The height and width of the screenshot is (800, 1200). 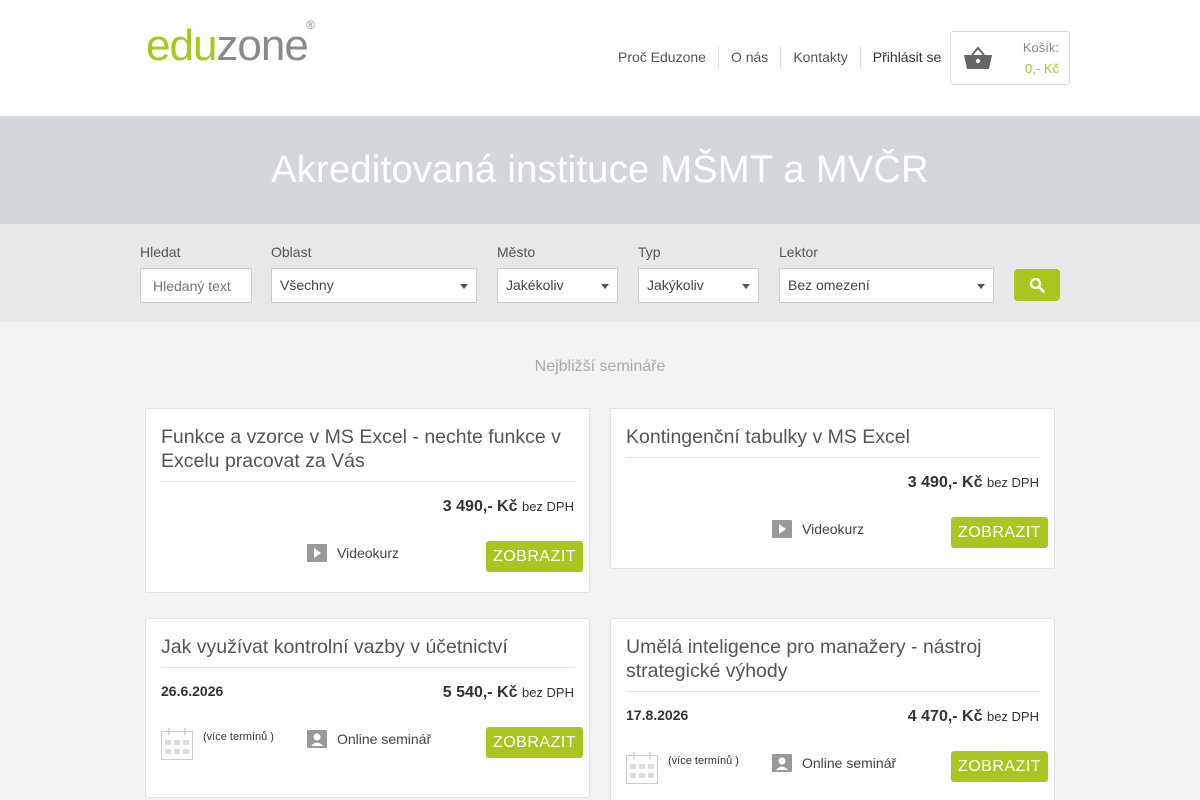 What do you see at coordinates (945, 716) in the screenshot?
I see `price-value: 4 470,- Kč` at bounding box center [945, 716].